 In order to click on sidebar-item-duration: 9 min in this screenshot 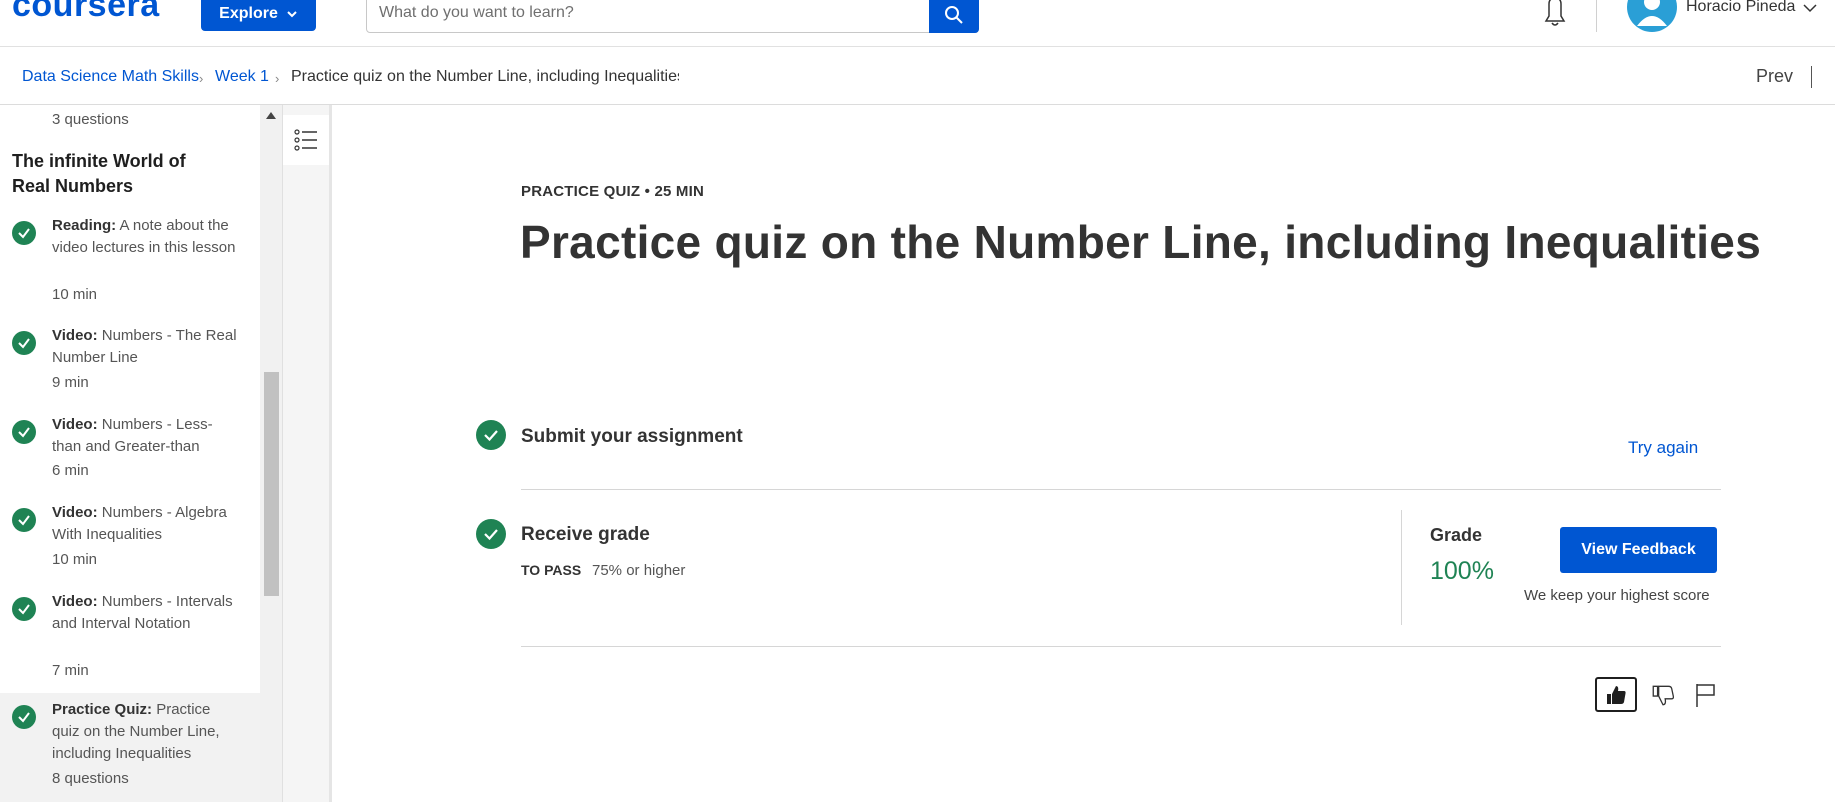, I will do `click(70, 382)`.